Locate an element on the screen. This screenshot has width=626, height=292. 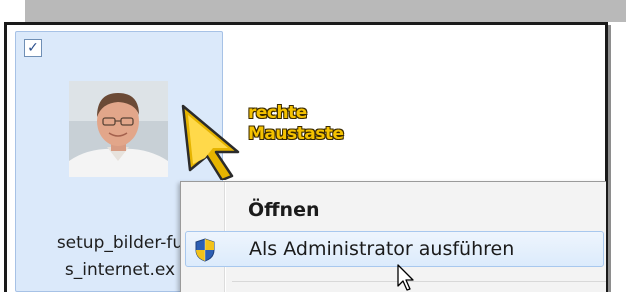
large-pointer-cursor-icon is located at coordinates (210, 142).